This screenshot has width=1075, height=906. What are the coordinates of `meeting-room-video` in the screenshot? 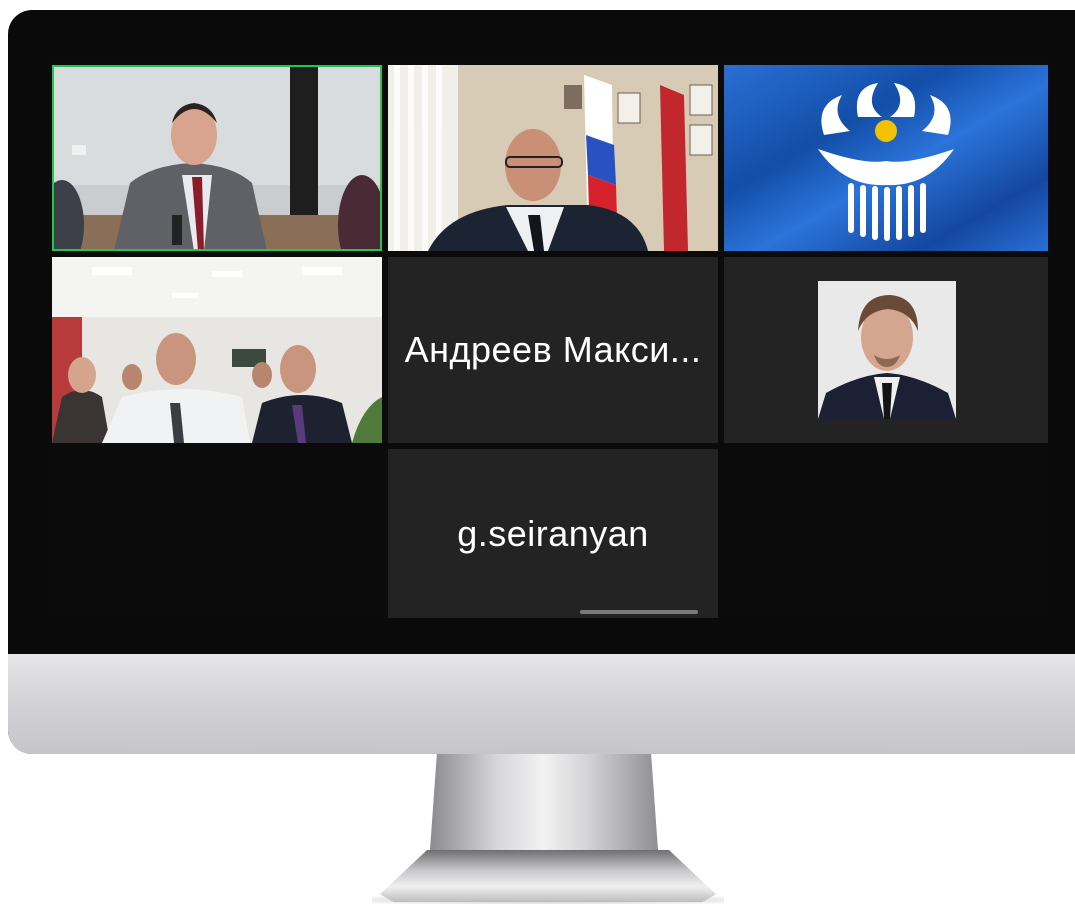 It's located at (217, 158).